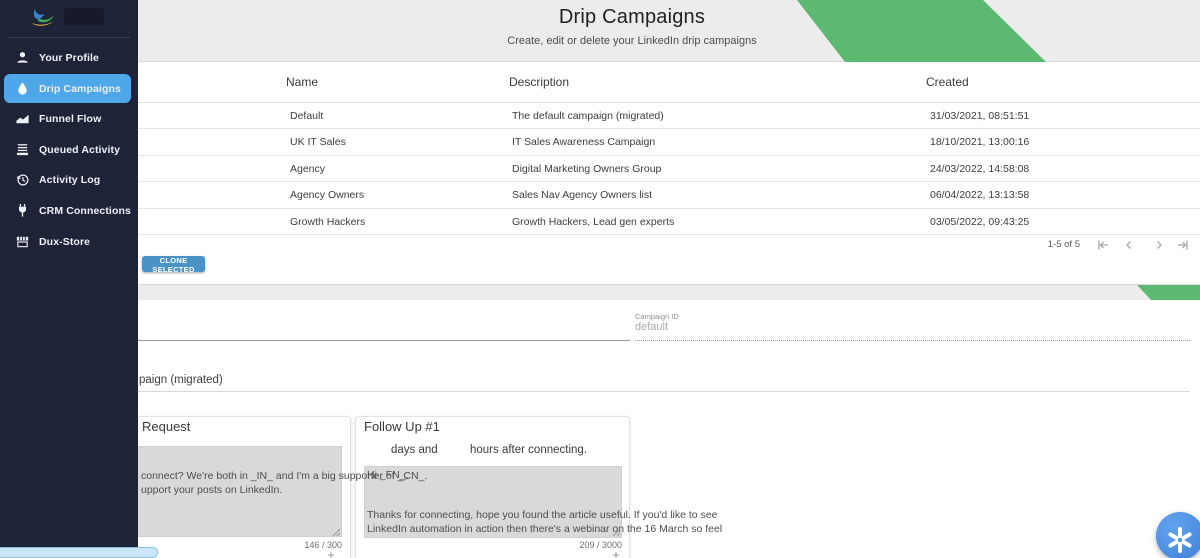 This screenshot has height=558, width=1200. I want to click on next-page-icon, so click(1159, 245).